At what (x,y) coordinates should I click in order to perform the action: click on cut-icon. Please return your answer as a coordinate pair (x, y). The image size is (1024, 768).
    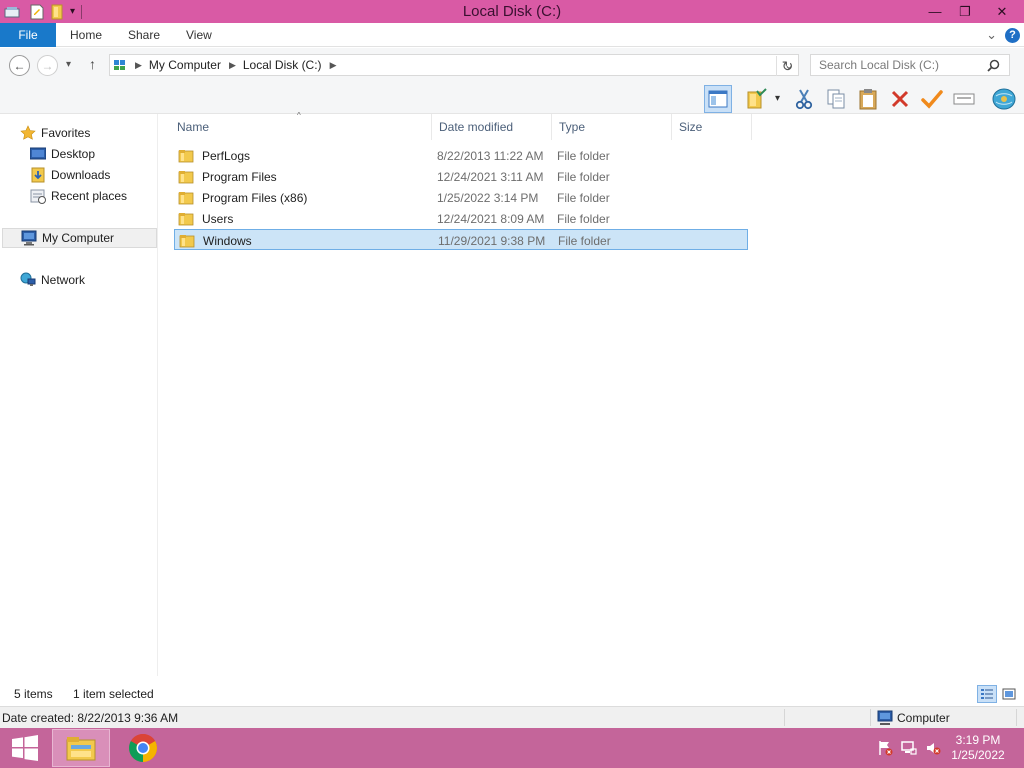
    Looking at the image, I should click on (804, 99).